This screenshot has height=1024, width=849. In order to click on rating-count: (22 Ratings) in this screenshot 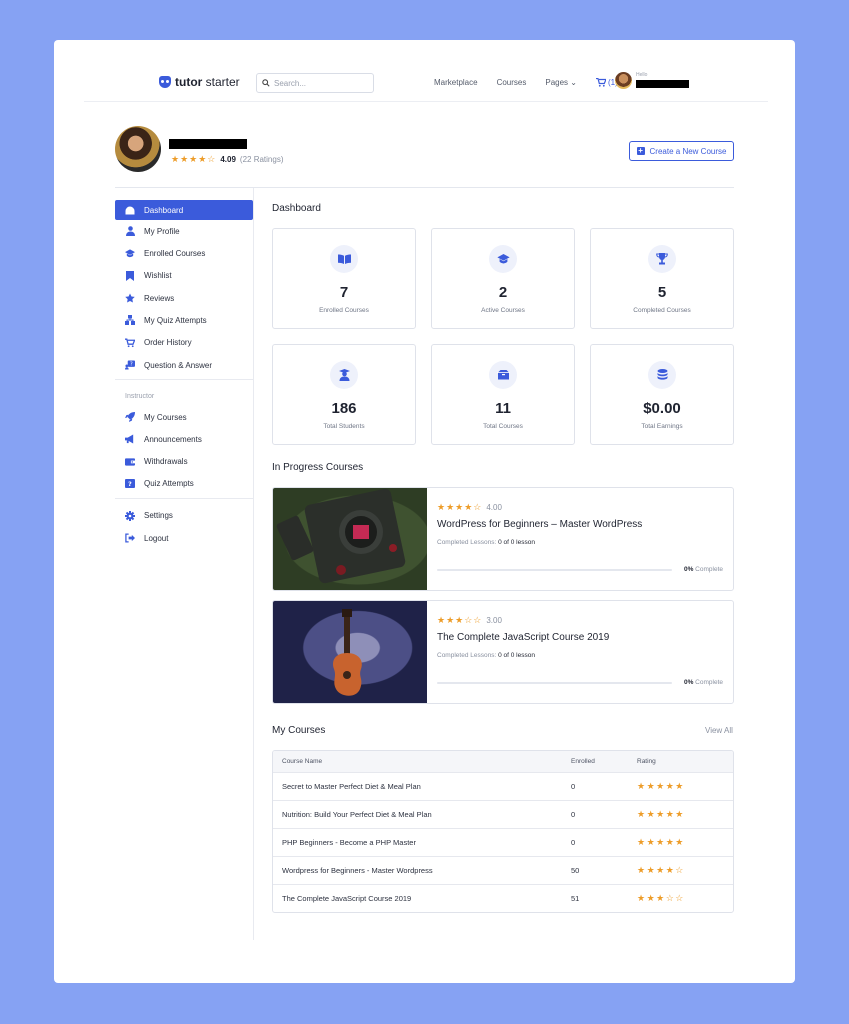, I will do `click(261, 159)`.